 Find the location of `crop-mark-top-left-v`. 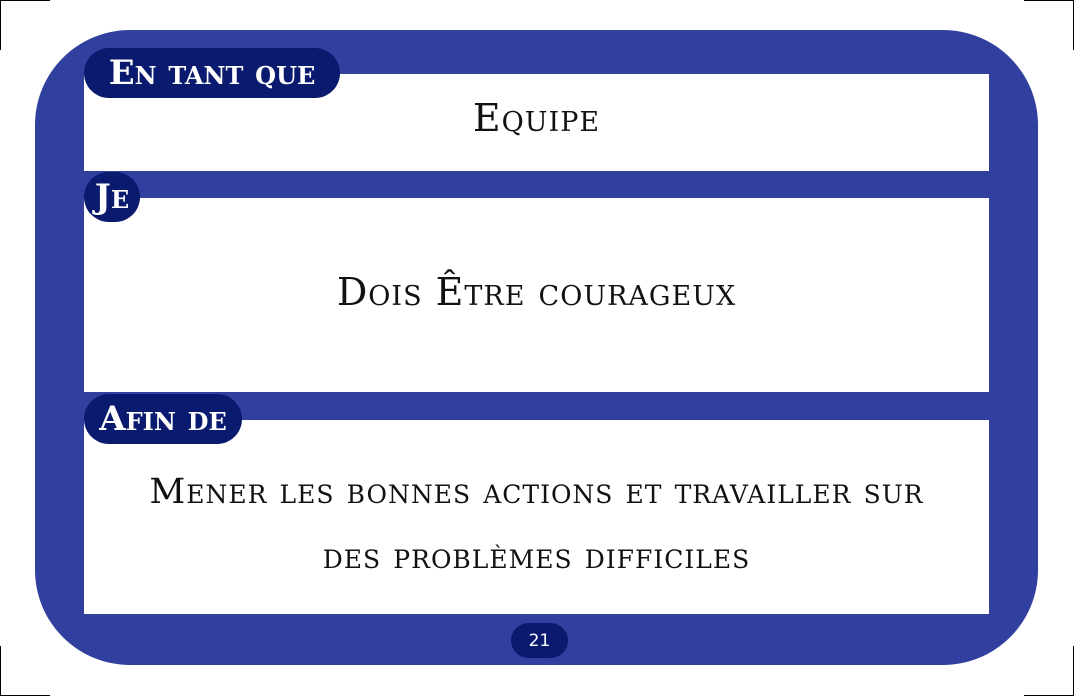

crop-mark-top-left-v is located at coordinates (0, 25).